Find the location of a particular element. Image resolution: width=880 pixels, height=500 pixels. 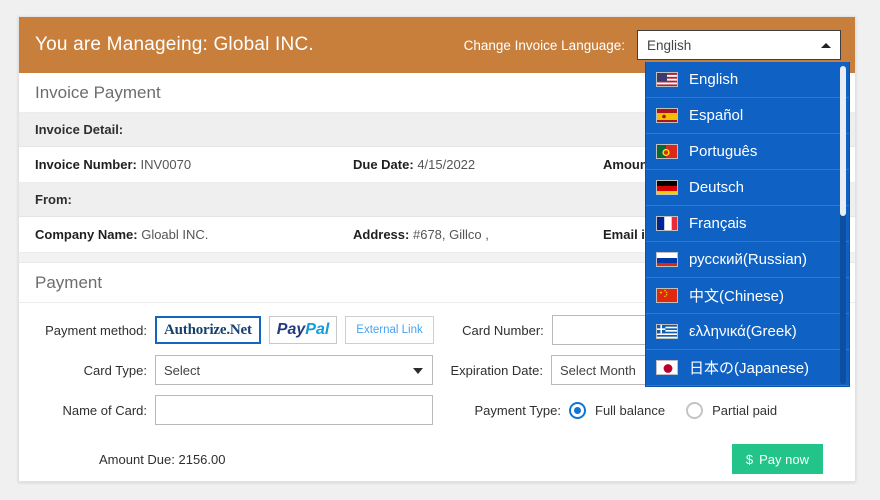

company-name-cell: Company Name: Gloabl INC. is located at coordinates (194, 234).